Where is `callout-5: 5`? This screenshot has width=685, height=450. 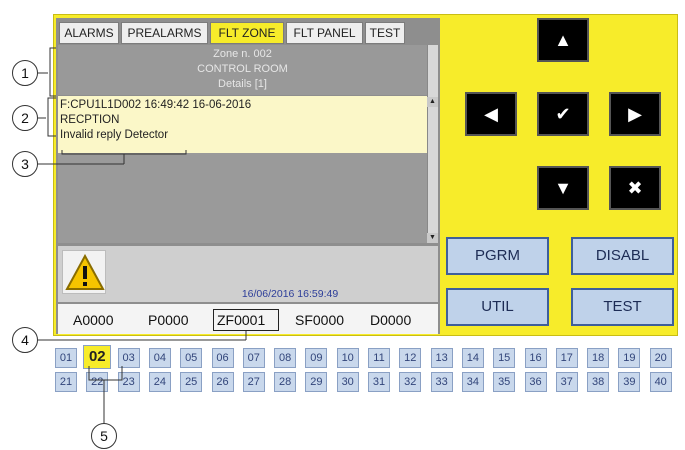 callout-5: 5 is located at coordinates (104, 436).